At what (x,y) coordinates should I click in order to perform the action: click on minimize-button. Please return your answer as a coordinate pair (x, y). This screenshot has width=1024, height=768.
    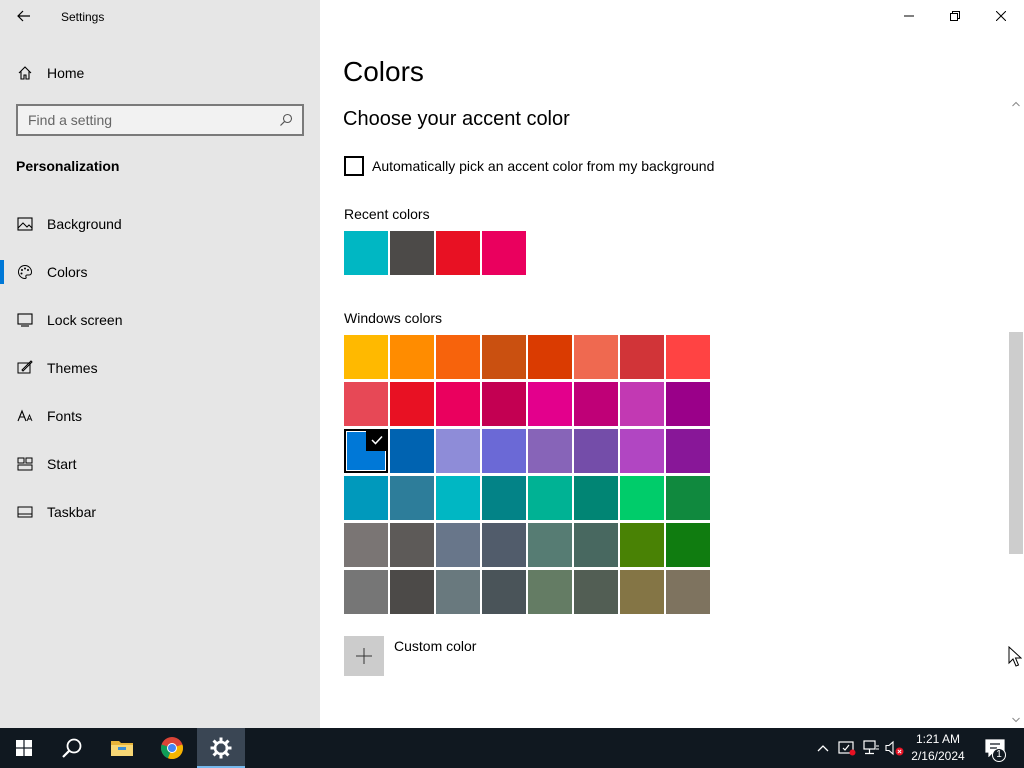
    Looking at the image, I should click on (909, 16).